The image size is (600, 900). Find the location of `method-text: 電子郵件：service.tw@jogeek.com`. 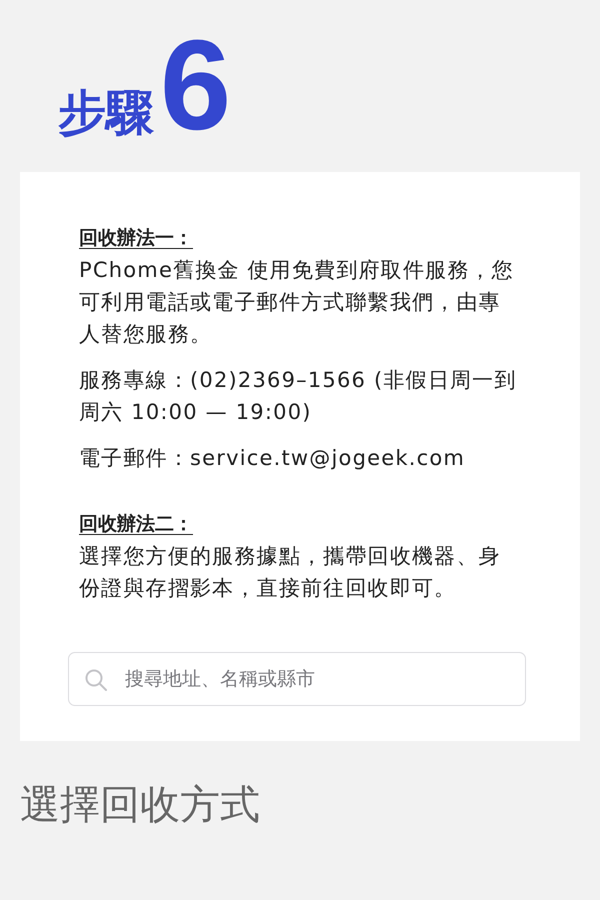

method-text: 電子郵件：service.tw@jogeek.com is located at coordinates (272, 458).